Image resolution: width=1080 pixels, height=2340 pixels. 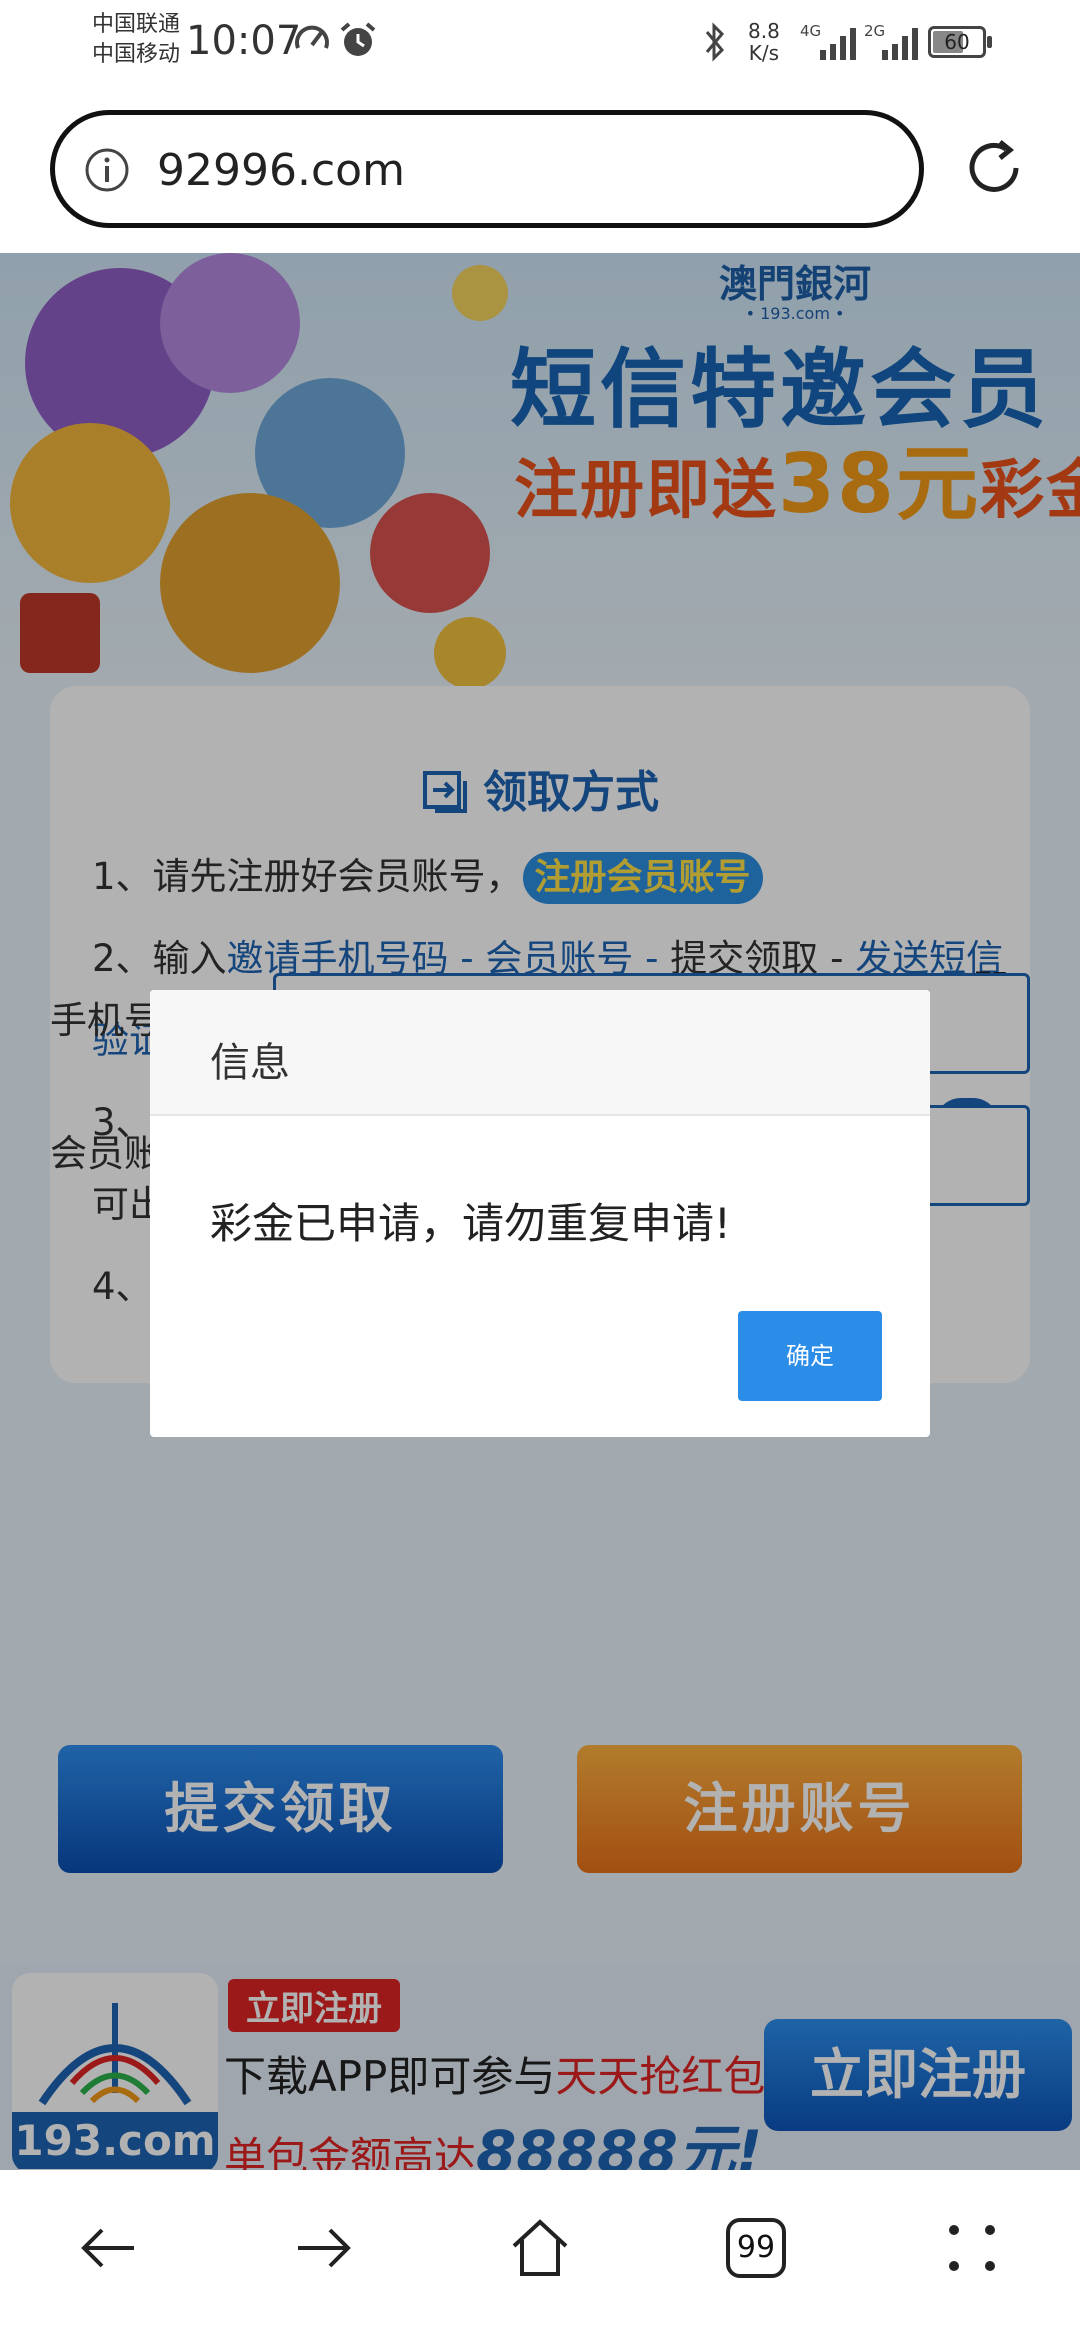 What do you see at coordinates (540, 45) in the screenshot?
I see `status-bar: 中国联通 中国移动 10:07 8.8 K/s 4G 2G 60` at bounding box center [540, 45].